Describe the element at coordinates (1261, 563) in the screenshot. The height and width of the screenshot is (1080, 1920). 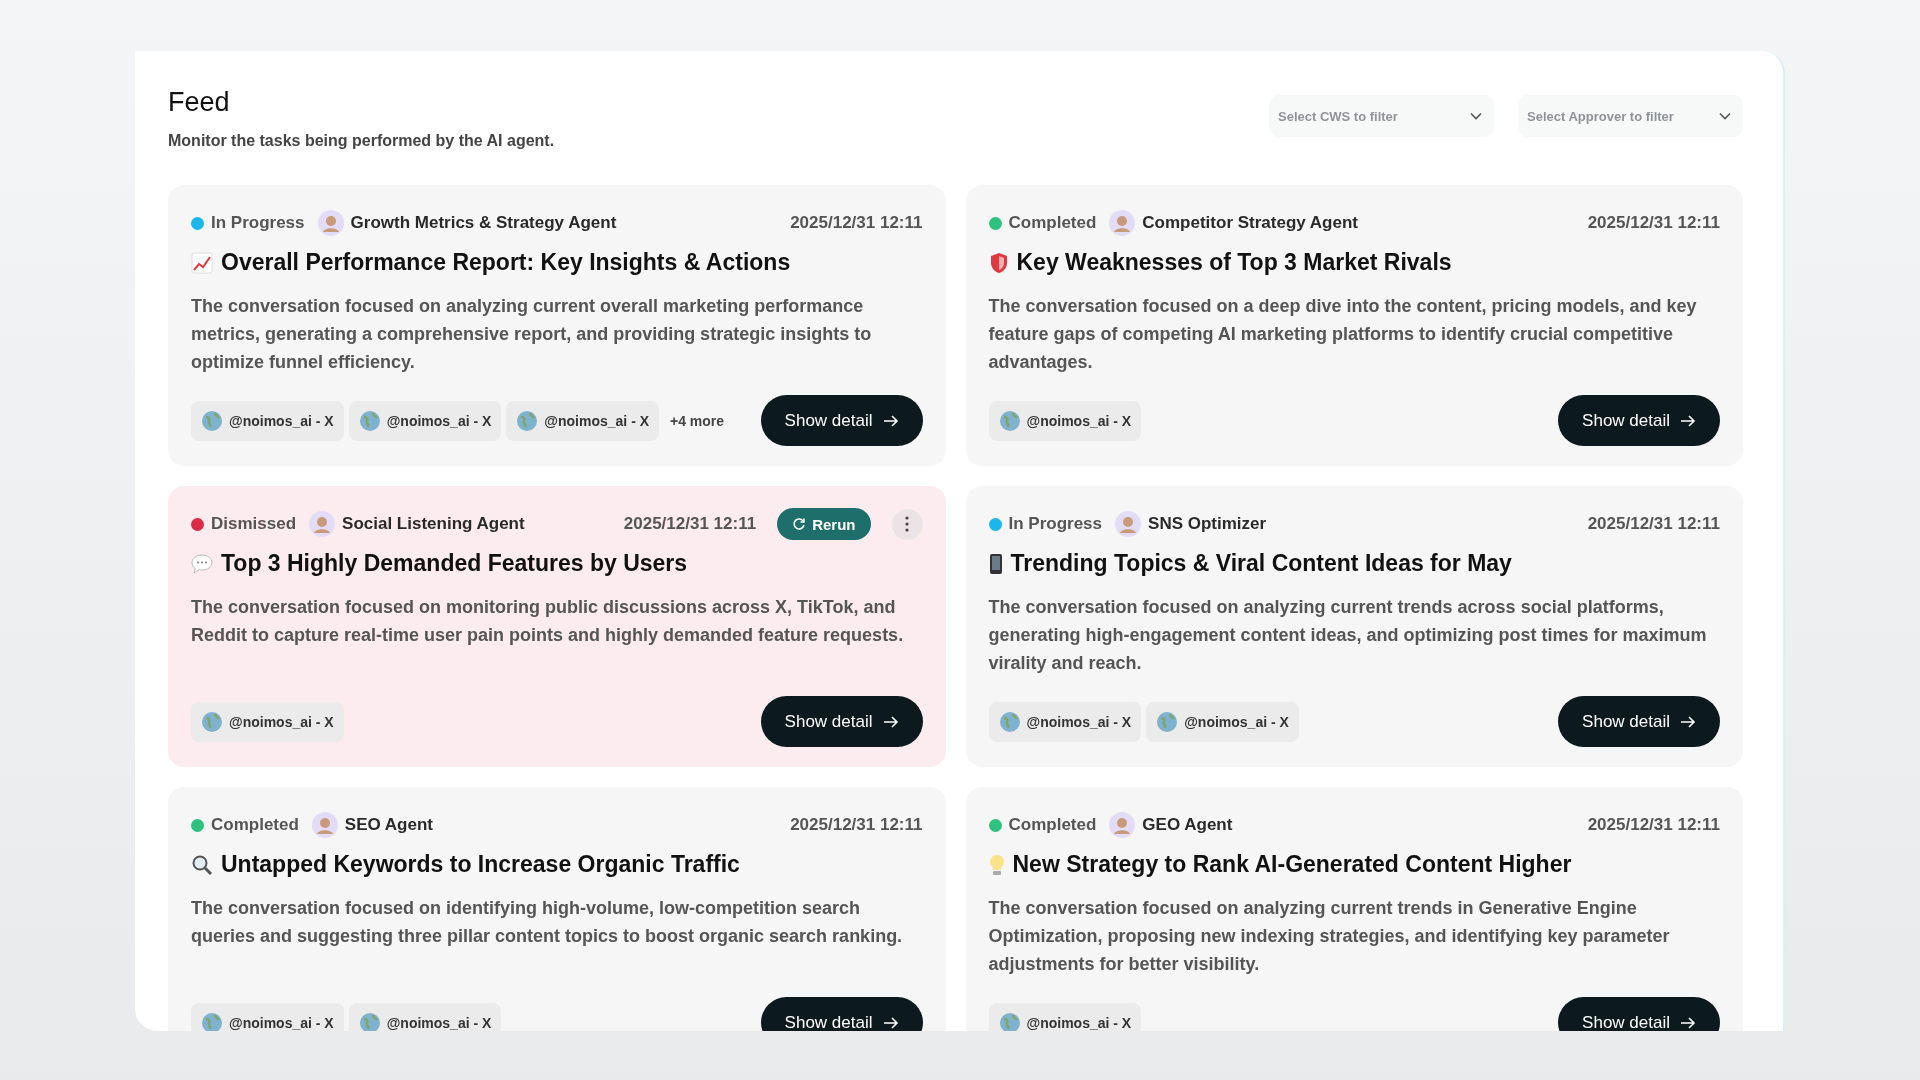
I see `card-title: Trending Topics & Viral Content Ideas for May` at that location.